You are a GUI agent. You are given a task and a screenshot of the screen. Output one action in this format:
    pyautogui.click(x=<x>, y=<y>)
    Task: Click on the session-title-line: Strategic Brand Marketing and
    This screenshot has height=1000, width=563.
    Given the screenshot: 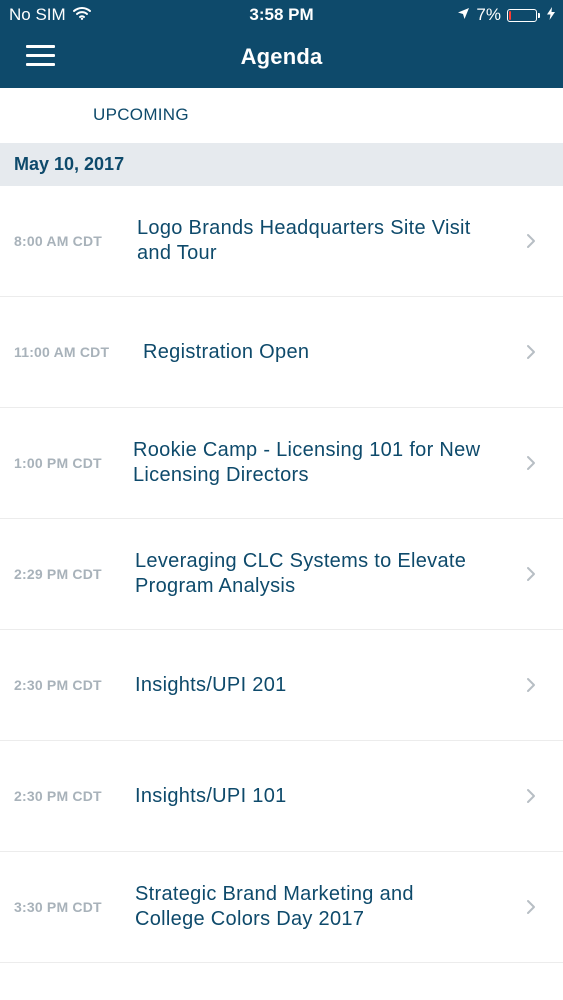 What is the action you would take?
    pyautogui.click(x=274, y=894)
    